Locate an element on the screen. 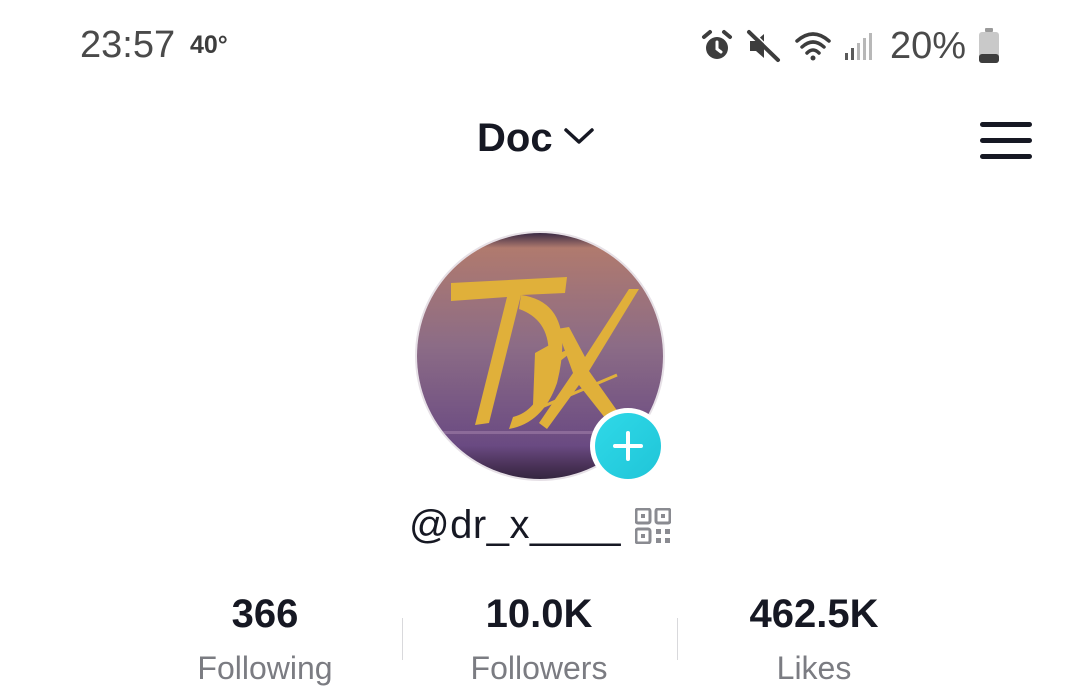  username-row: @dr_x____ is located at coordinates (540, 525).